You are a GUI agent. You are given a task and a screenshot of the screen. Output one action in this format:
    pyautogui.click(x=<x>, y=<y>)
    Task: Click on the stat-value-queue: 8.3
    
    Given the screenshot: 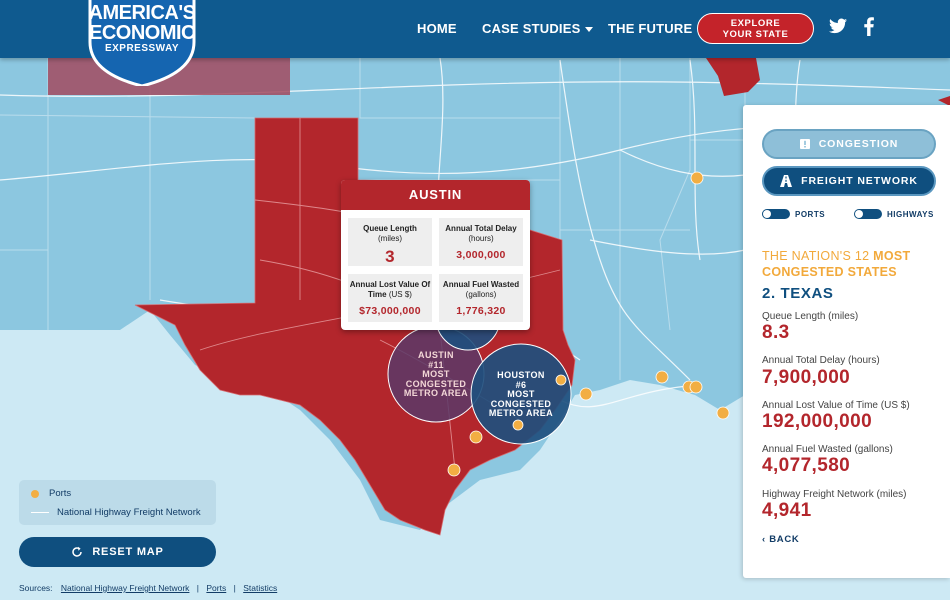 What is the action you would take?
    pyautogui.click(x=776, y=332)
    